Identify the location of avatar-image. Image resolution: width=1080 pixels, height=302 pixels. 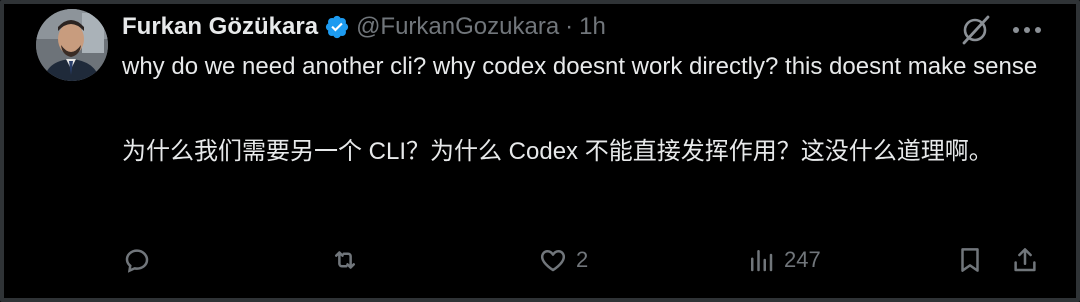
(72, 45).